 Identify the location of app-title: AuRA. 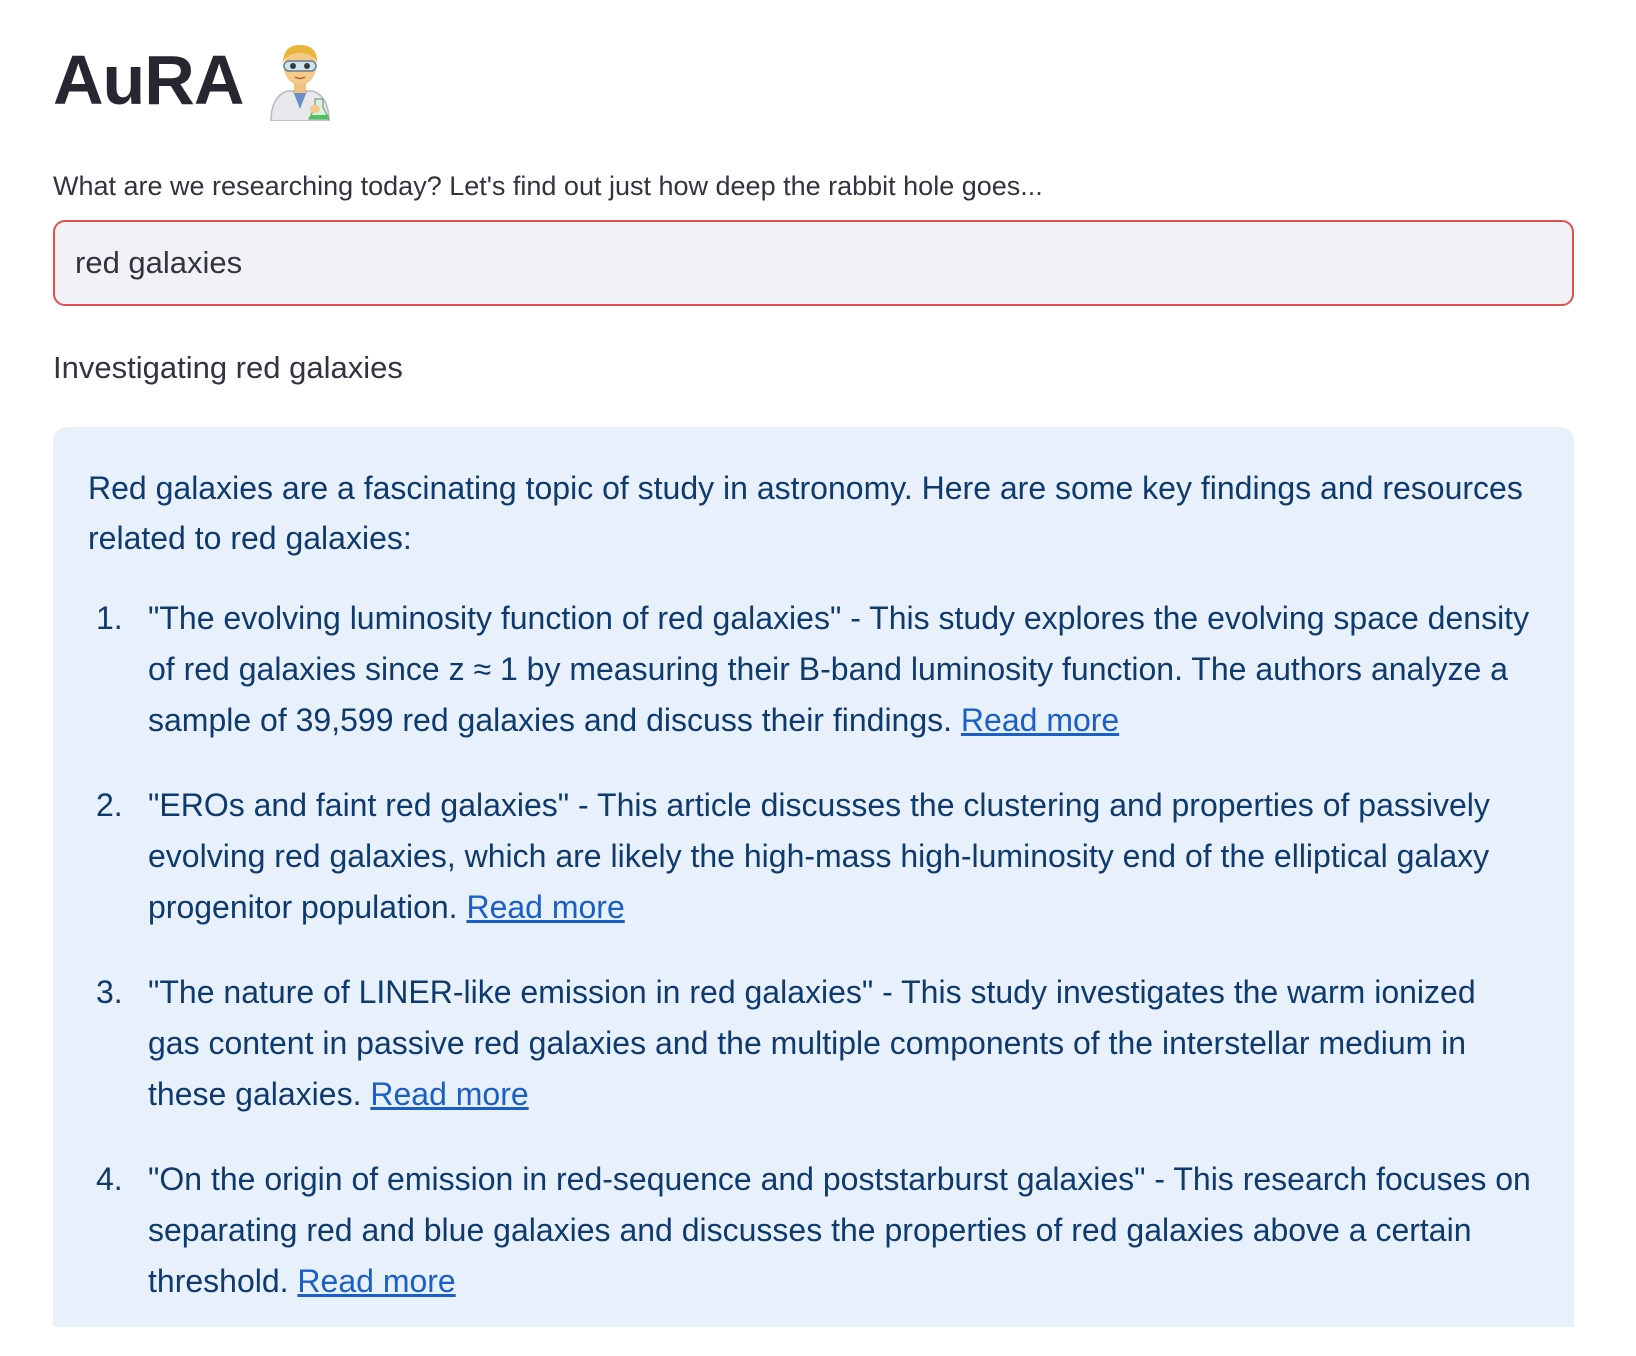
(148, 80).